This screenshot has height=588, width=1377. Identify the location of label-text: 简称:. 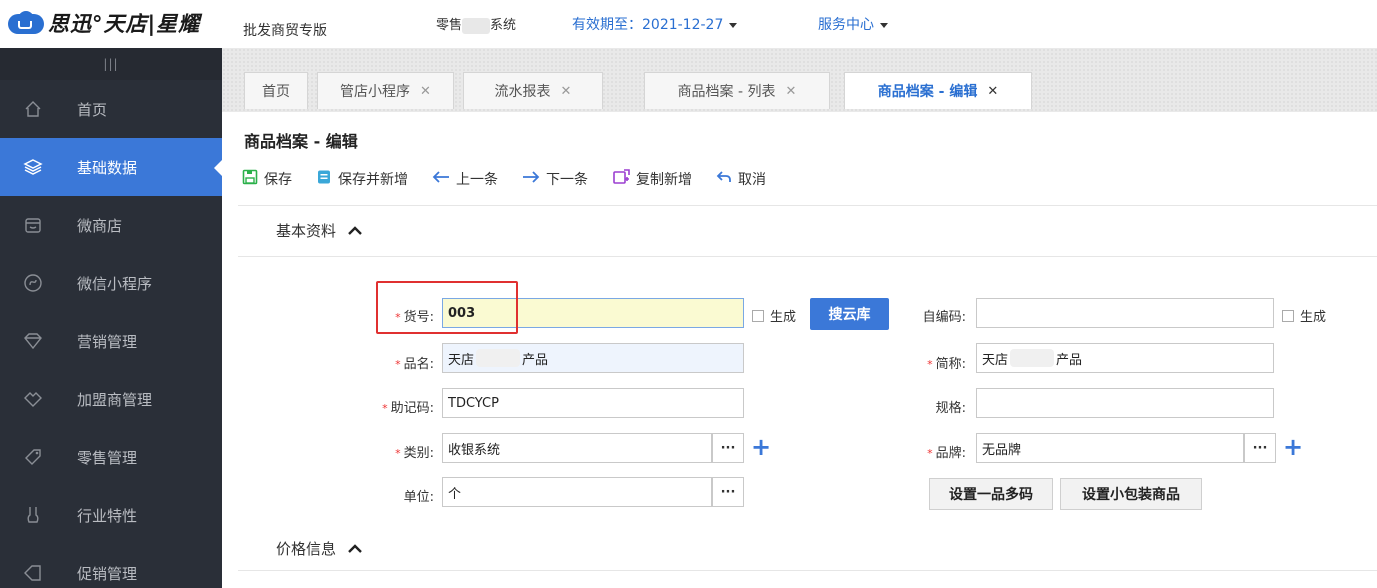
(950, 364).